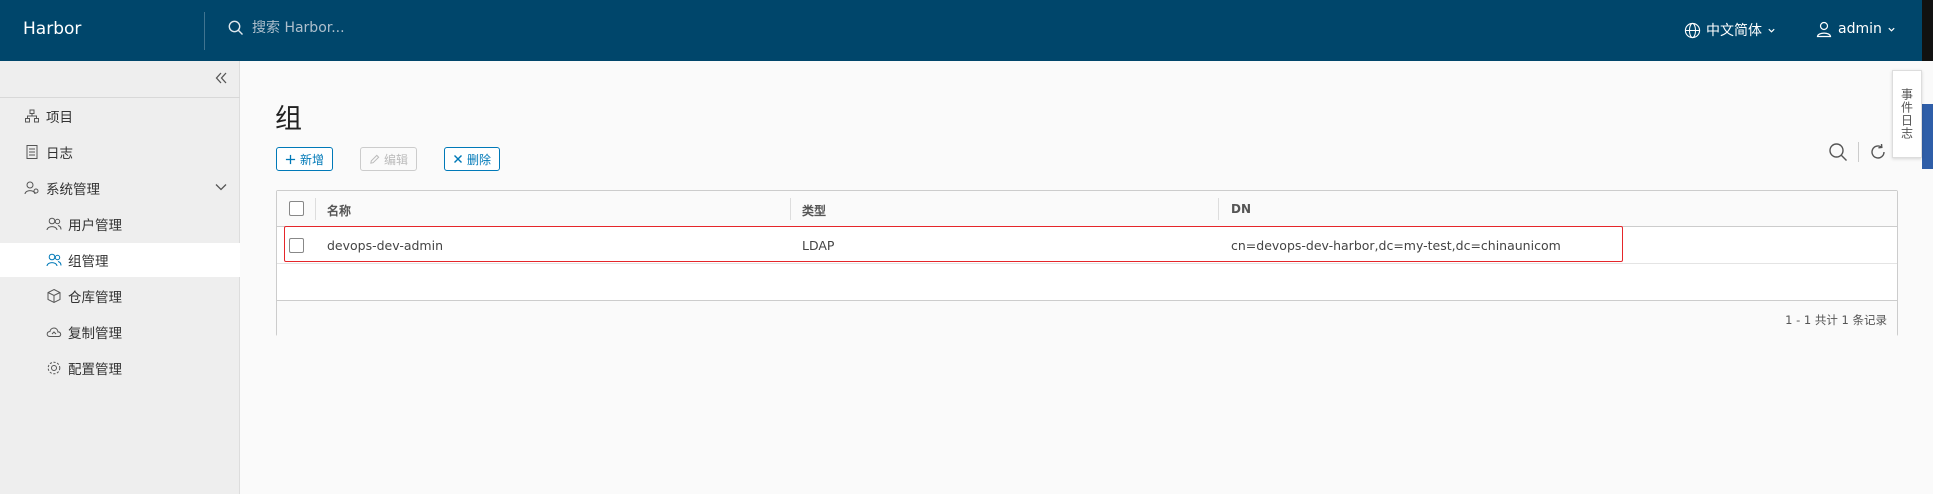  Describe the element at coordinates (54, 224) in the screenshot. I see `users-icon` at that location.